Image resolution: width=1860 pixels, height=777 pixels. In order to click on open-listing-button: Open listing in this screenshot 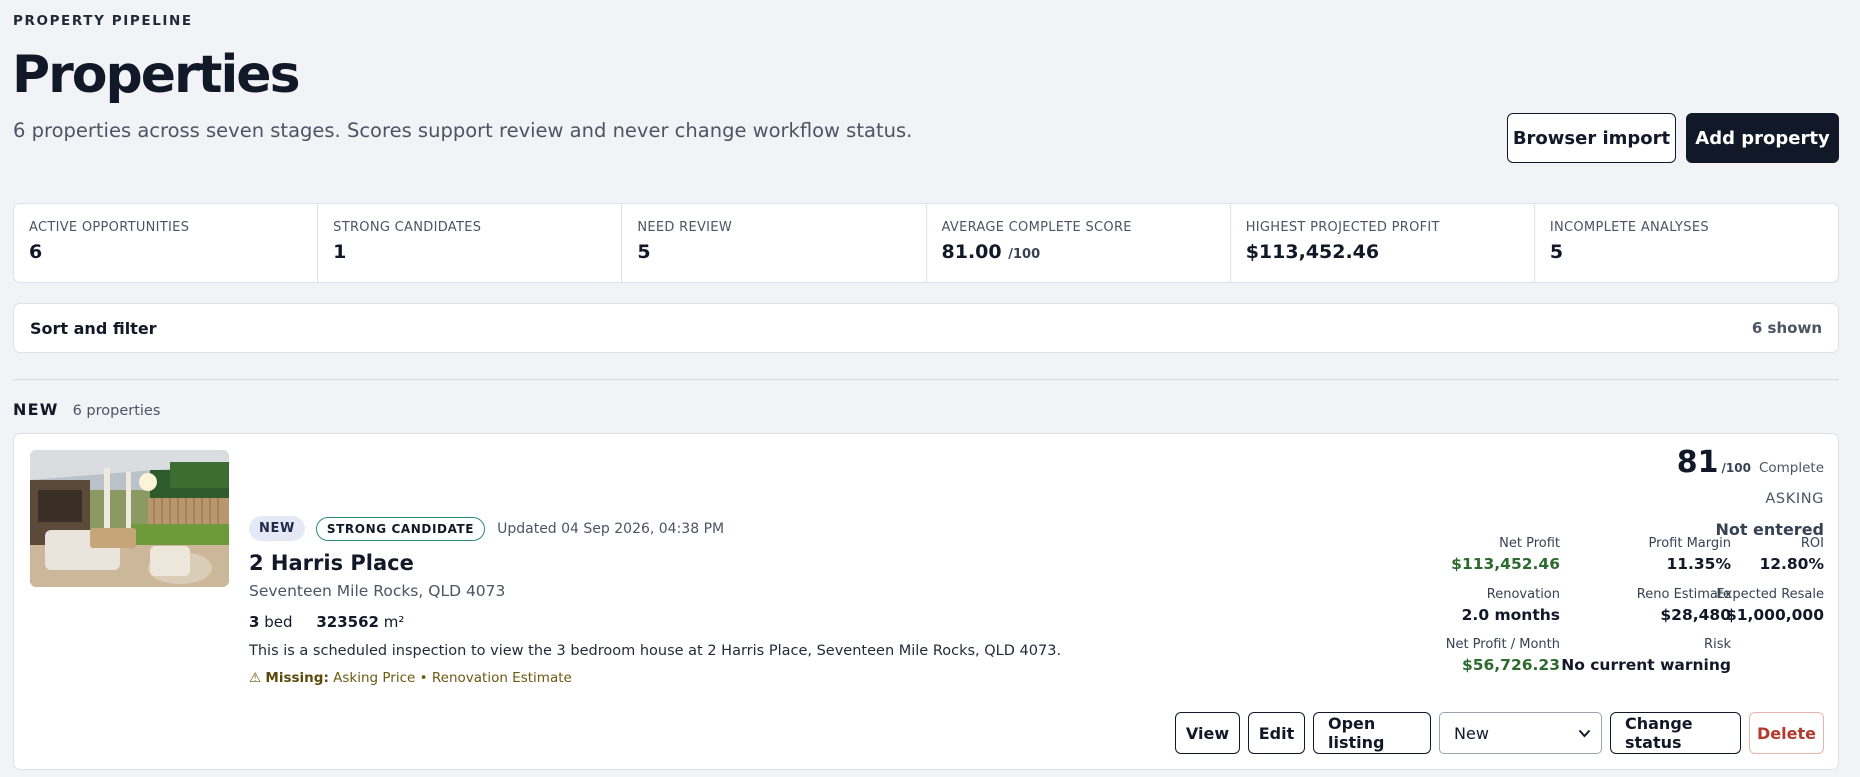, I will do `click(1372, 733)`.